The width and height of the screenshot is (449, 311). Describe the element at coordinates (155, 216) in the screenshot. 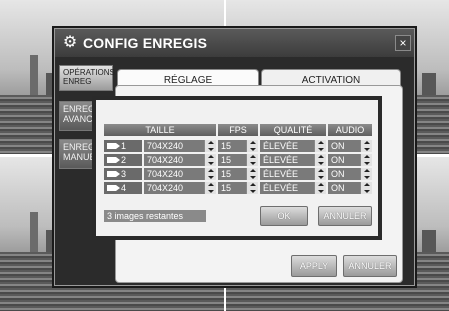

I see `remaining-images-status: 3 images restantes` at that location.